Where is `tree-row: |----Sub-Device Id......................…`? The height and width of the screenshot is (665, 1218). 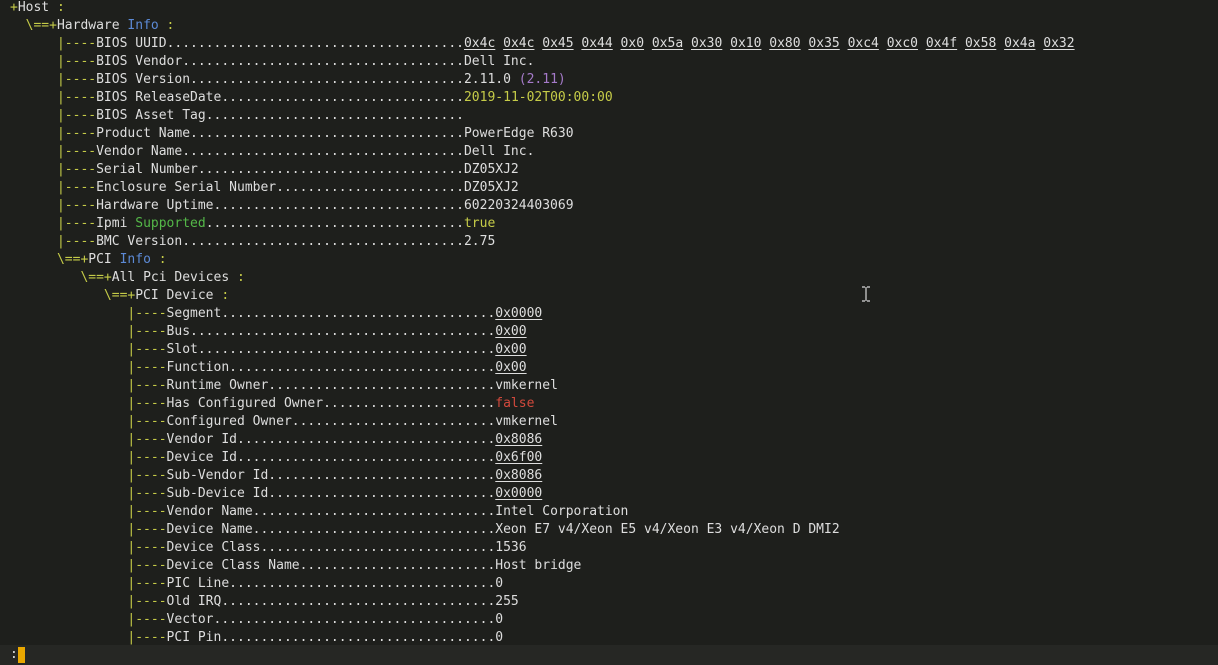
tree-row: |----Sub-Device Id......................… is located at coordinates (542, 494).